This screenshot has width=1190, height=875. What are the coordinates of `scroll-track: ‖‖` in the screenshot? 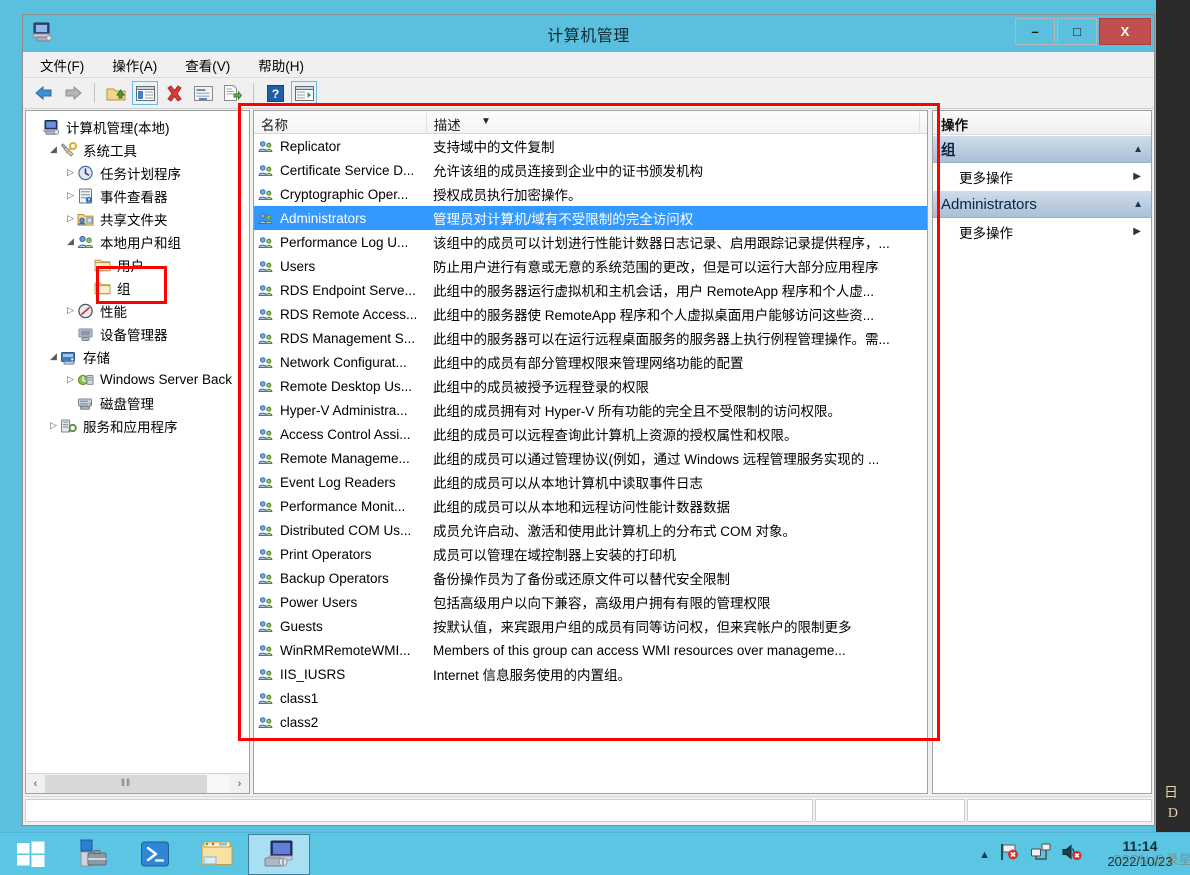 It's located at (137, 783).